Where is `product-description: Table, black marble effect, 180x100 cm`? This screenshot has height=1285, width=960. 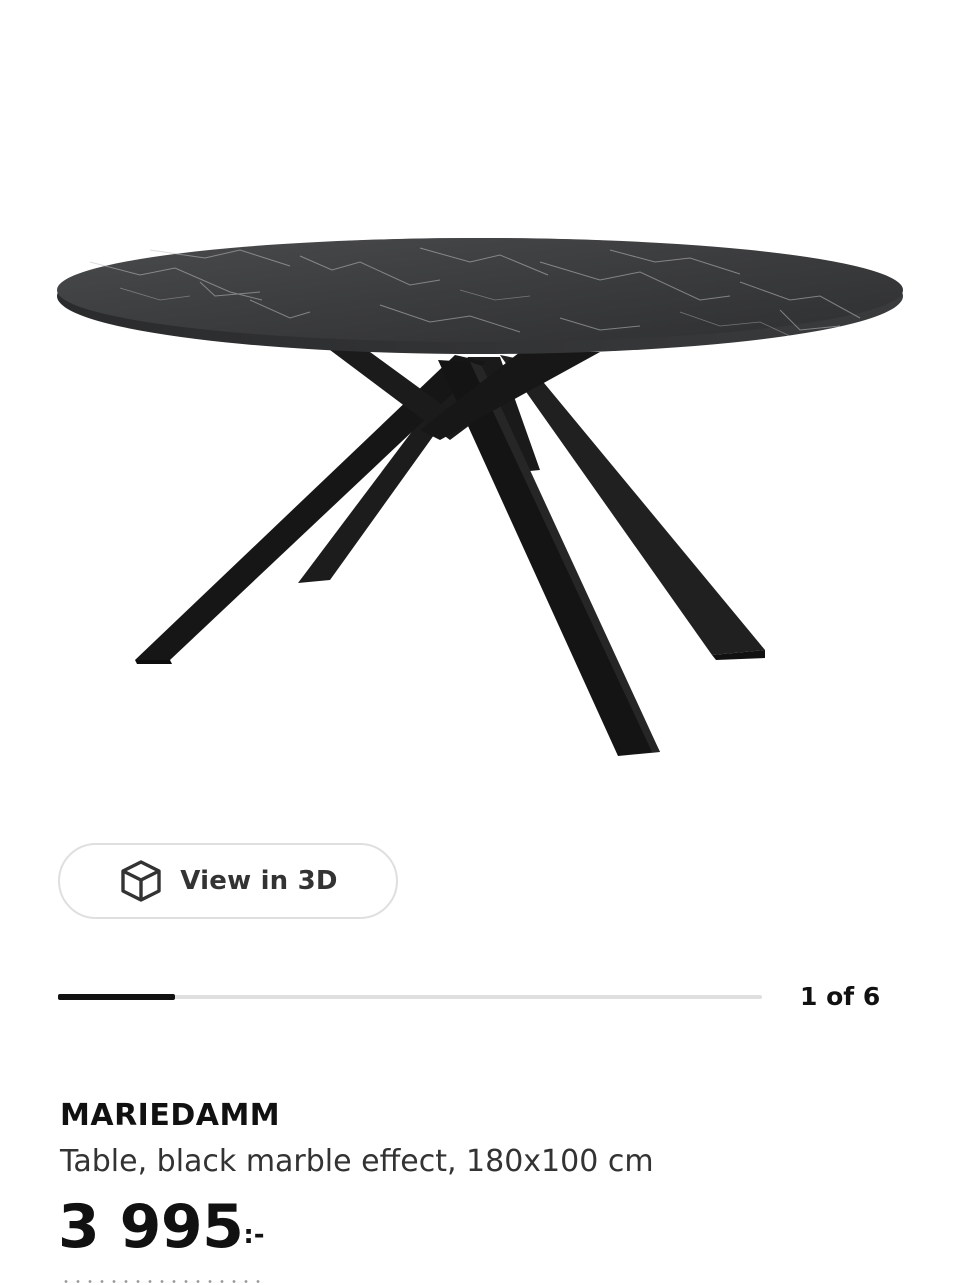 product-description: Table, black marble effect, 180x100 cm is located at coordinates (357, 1161).